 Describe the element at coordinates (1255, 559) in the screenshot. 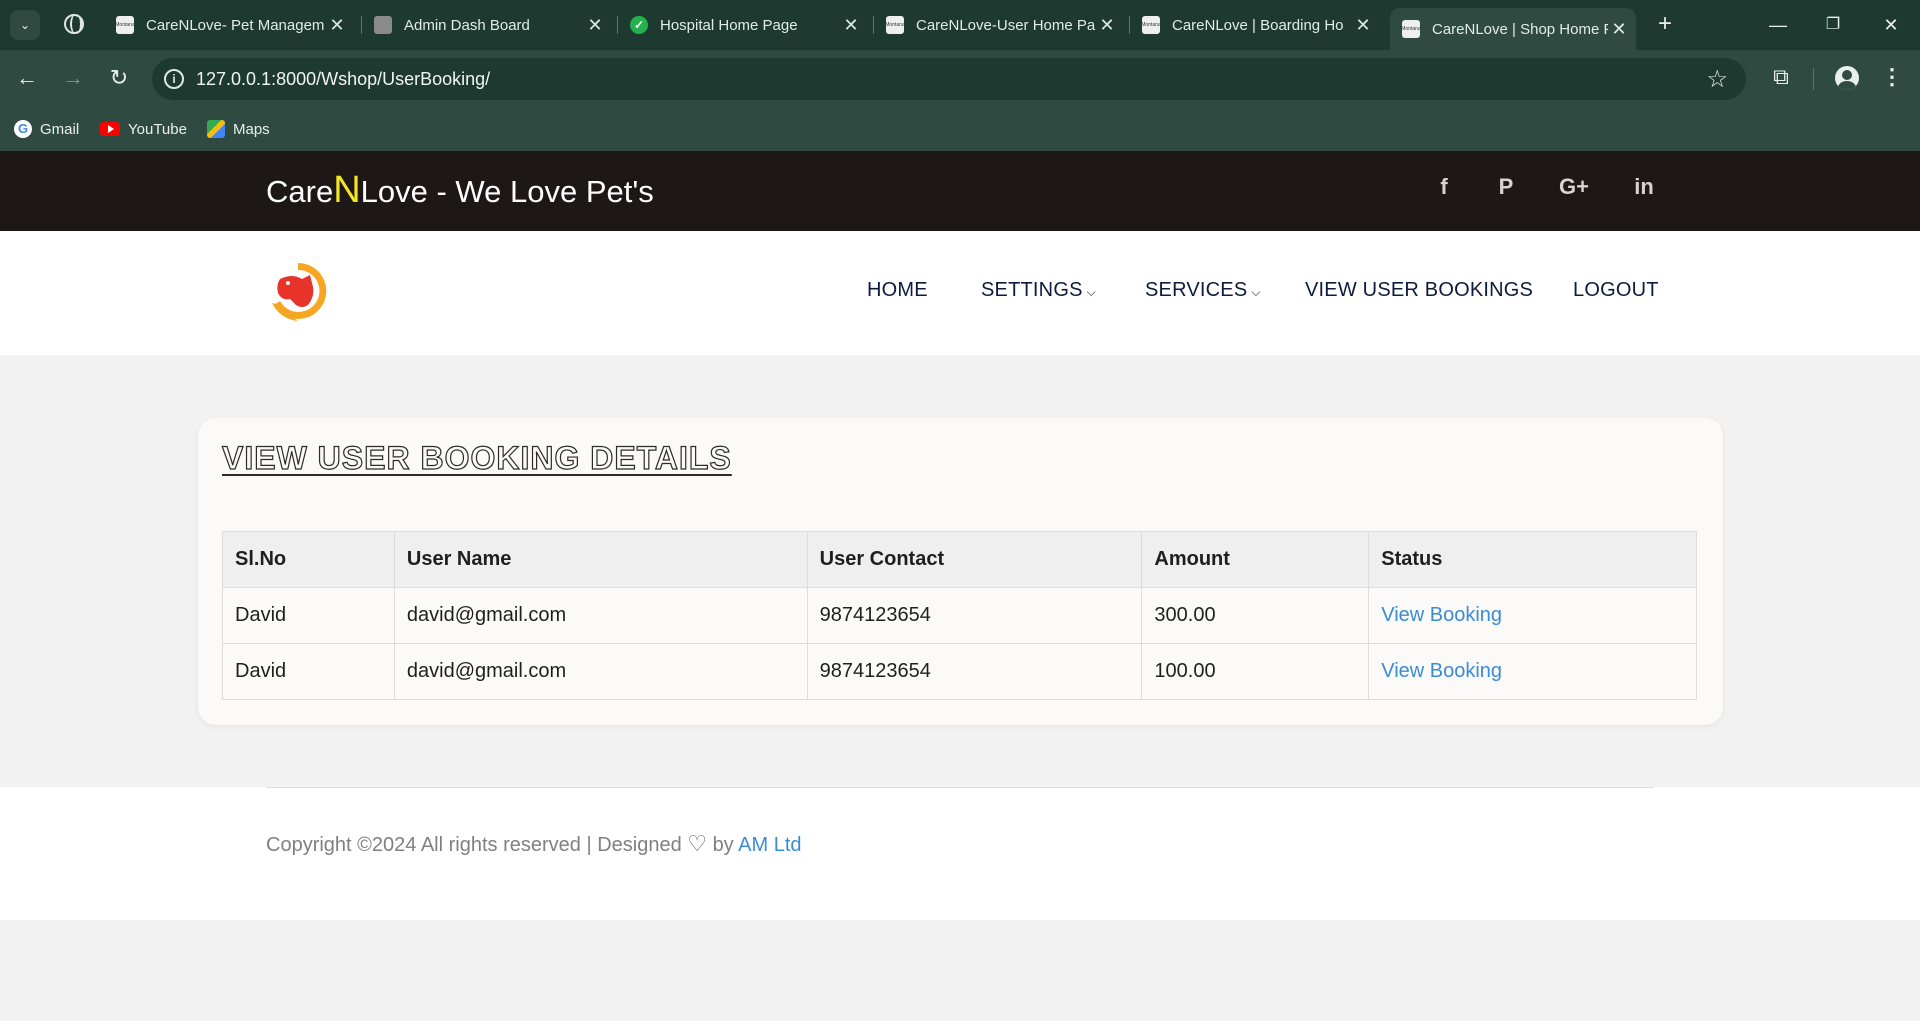

I see `column-header: Amount` at that location.